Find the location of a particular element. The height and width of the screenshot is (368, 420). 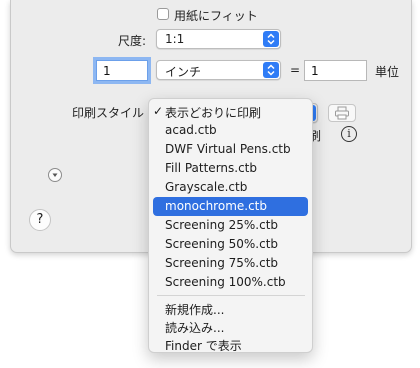

menu-item-dwf-virtual-pens-ctb: DWF Virtual Pens.ctb is located at coordinates (230, 149).